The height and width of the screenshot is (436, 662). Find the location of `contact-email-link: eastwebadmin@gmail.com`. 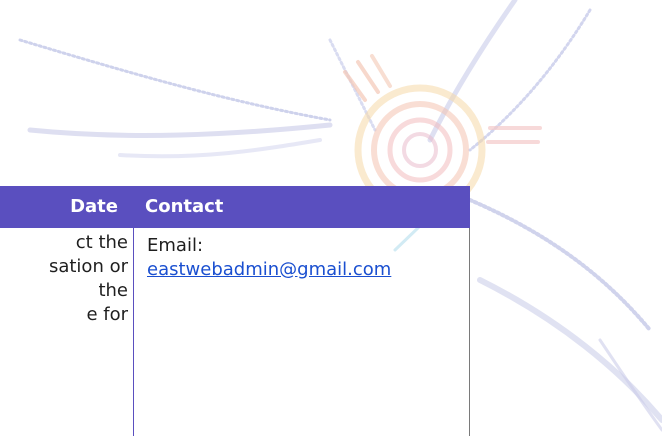

contact-email-link: eastwebadmin@gmail.com is located at coordinates (269, 269).